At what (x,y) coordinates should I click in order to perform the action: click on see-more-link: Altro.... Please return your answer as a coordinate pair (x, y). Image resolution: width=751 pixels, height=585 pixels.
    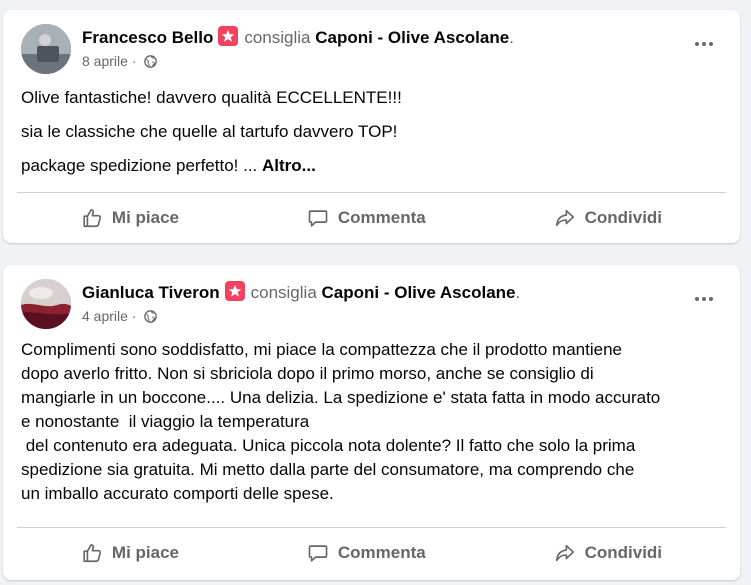
    Looking at the image, I should click on (289, 165).